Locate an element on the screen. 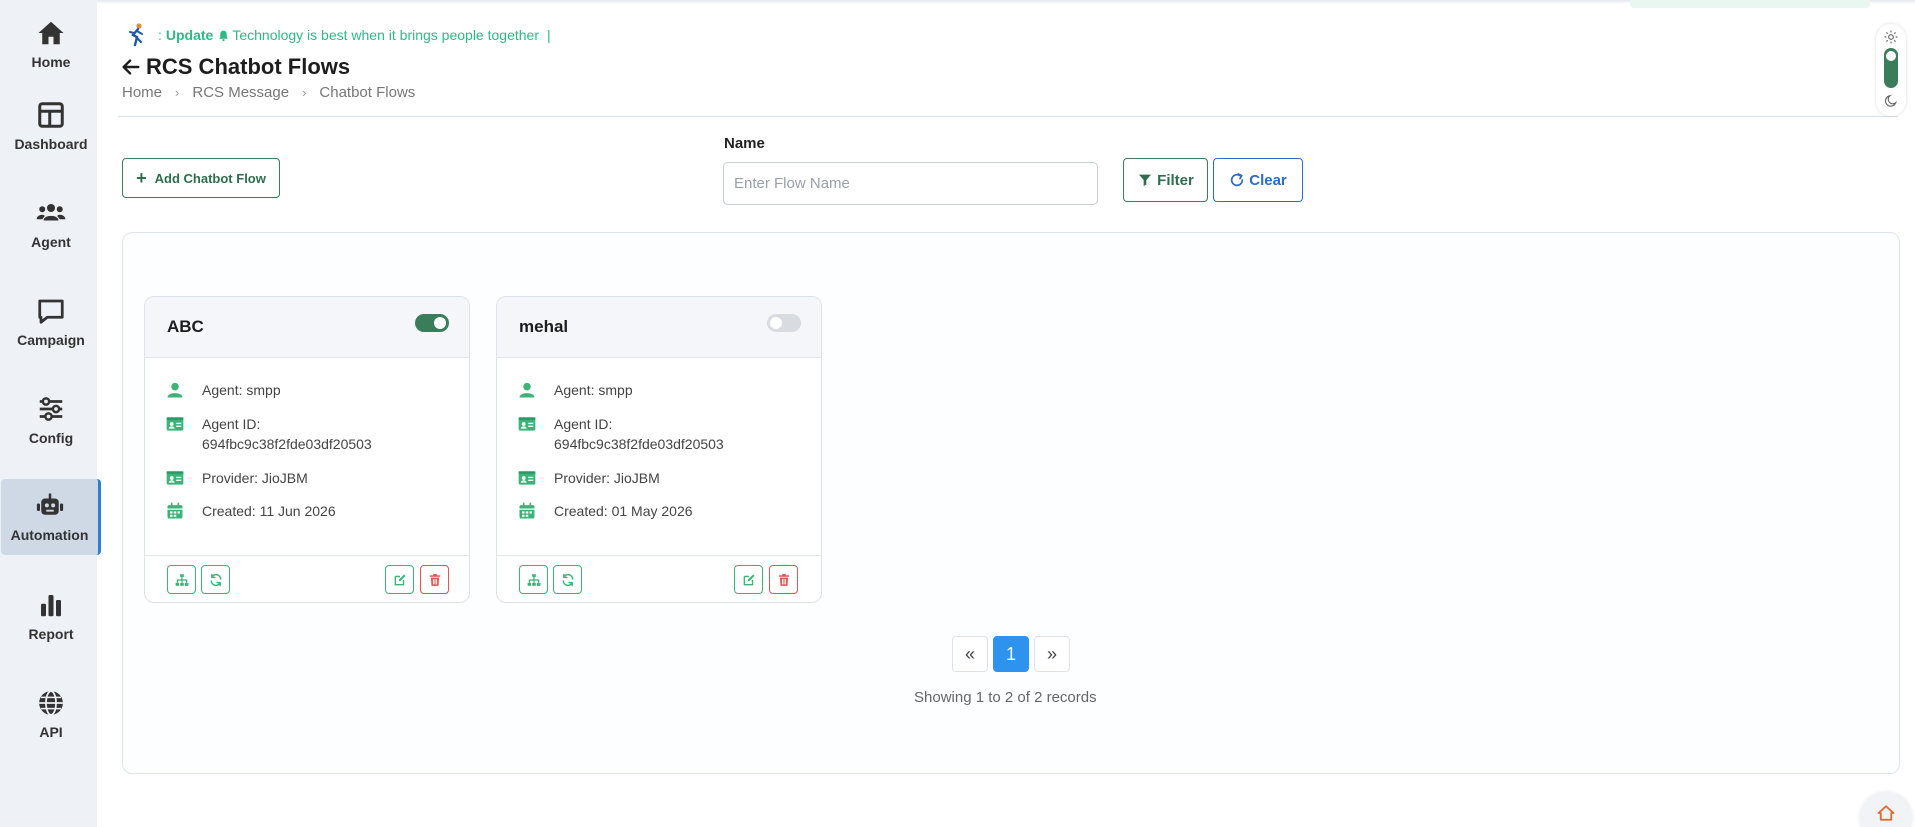  home-fab-button is located at coordinates (1886, 809).